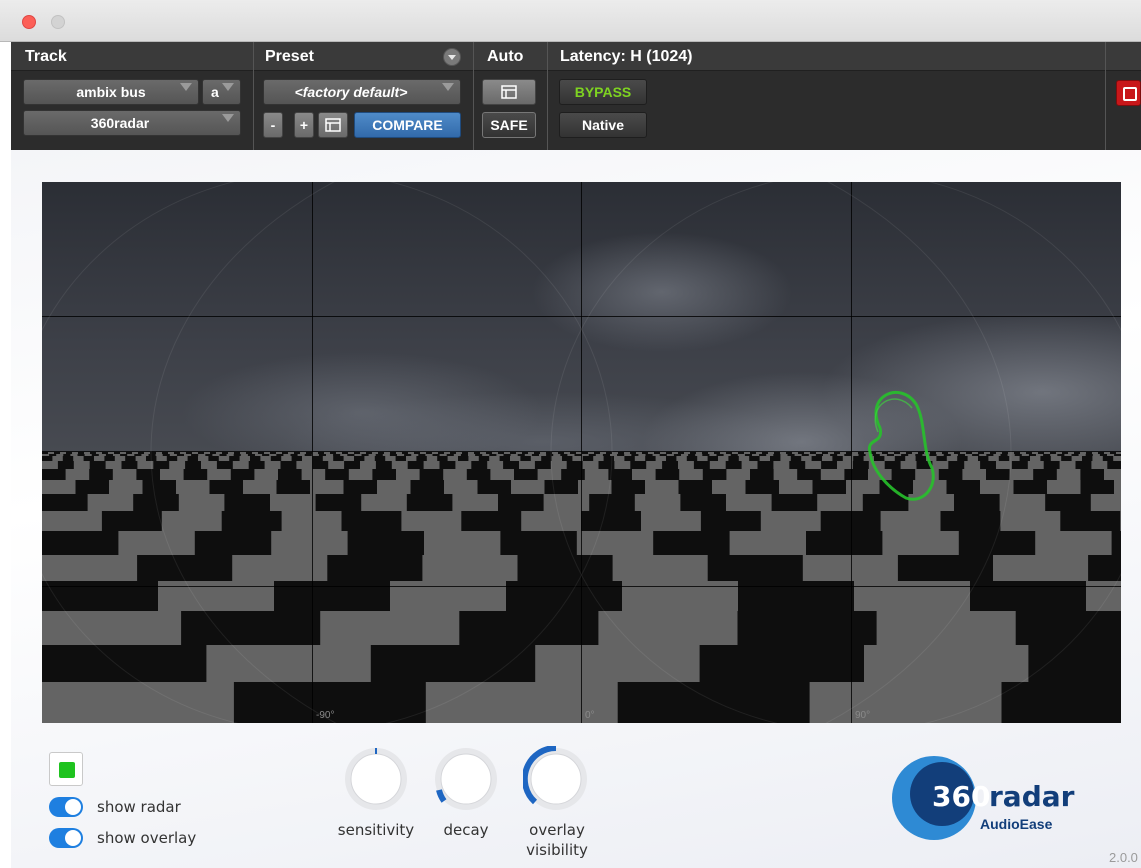 This screenshot has height=868, width=1141. I want to click on window-close-button, so click(29, 22).